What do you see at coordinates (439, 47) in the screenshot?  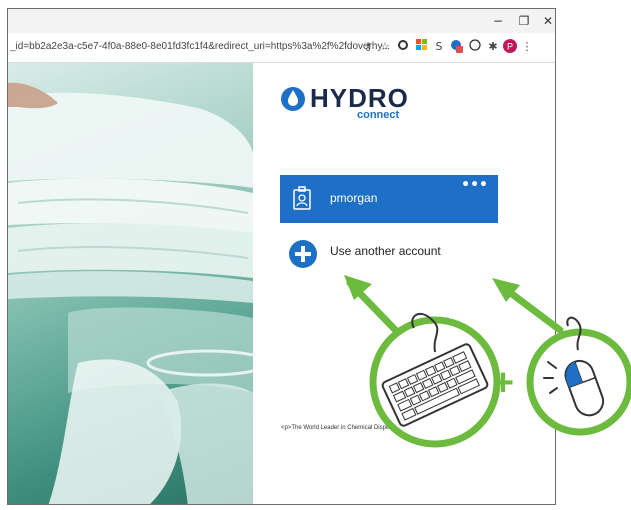 I see `s-icon: S` at bounding box center [439, 47].